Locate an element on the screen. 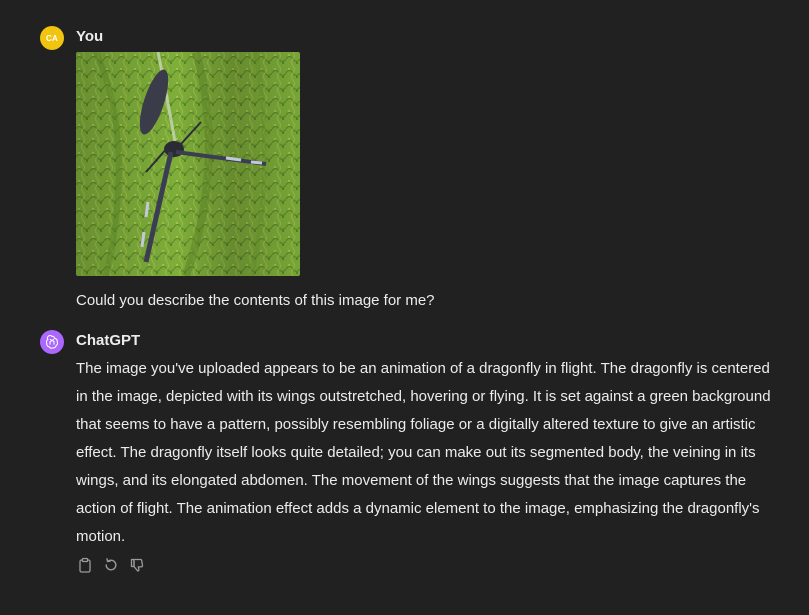 This screenshot has width=809, height=615. user-avatar-initials: CA is located at coordinates (52, 38).